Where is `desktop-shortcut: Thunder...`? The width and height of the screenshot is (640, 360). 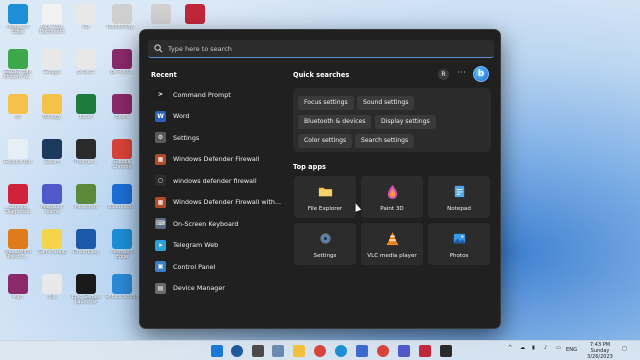 desktop-shortcut: Thunder... is located at coordinates (86, 156).